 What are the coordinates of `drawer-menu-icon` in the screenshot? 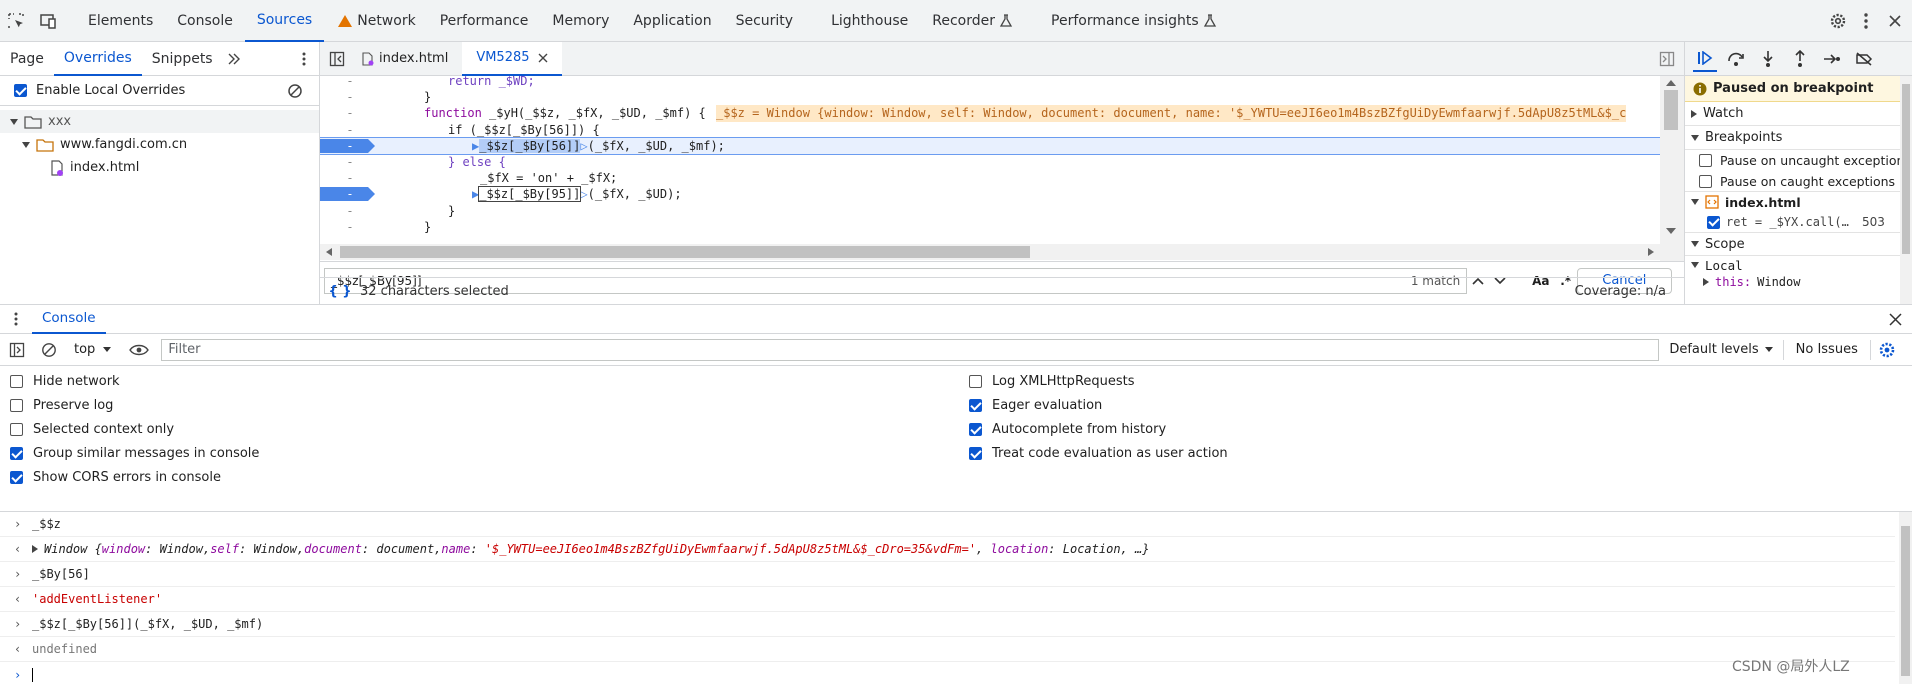 It's located at (16, 319).